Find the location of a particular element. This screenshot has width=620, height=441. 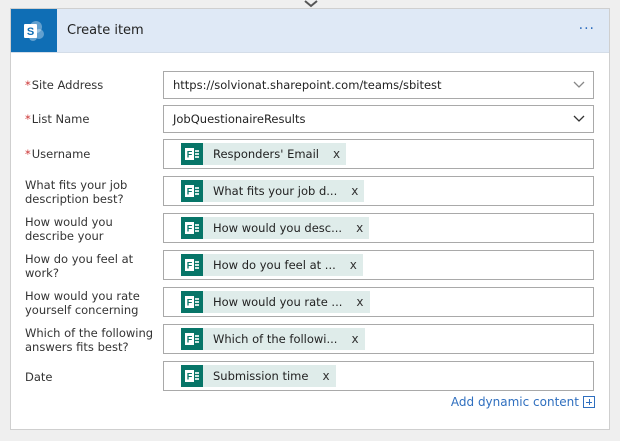

dynamic-token: F How would you desc... x is located at coordinates (275, 228).